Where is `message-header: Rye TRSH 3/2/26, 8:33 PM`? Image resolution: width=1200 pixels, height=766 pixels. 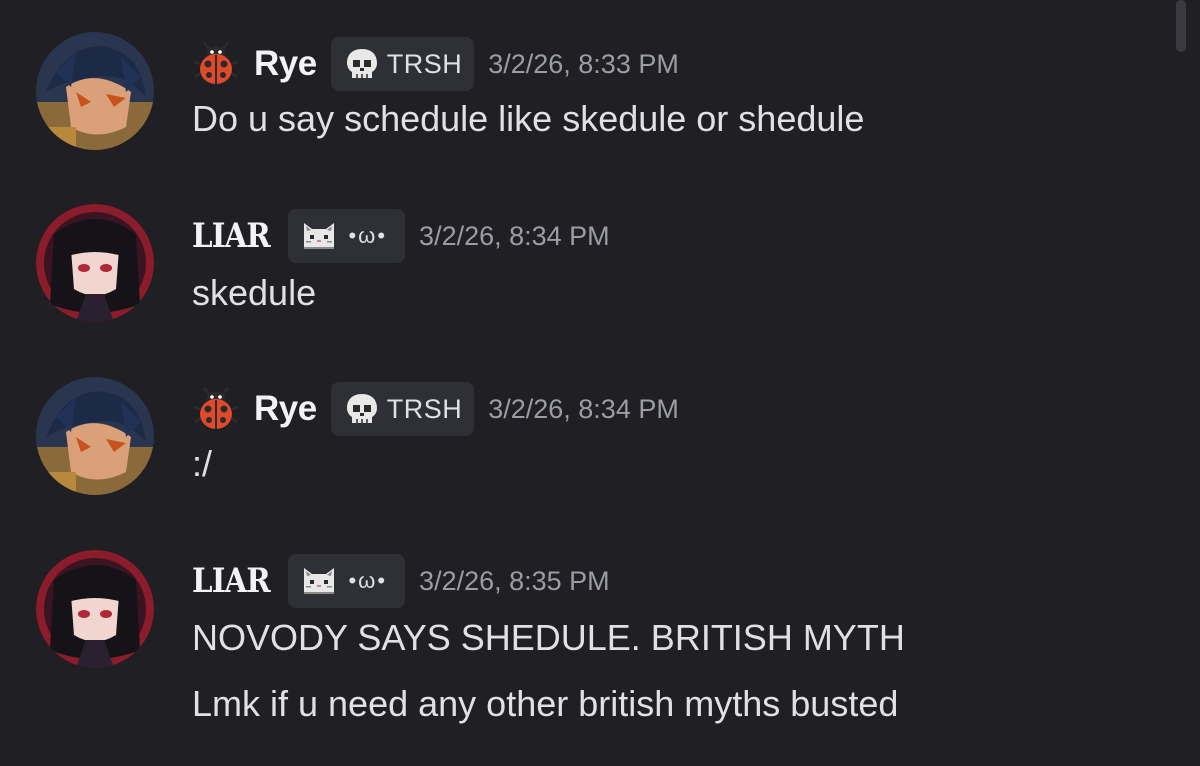 message-header: Rye TRSH 3/2/26, 8:33 PM is located at coordinates (435, 64).